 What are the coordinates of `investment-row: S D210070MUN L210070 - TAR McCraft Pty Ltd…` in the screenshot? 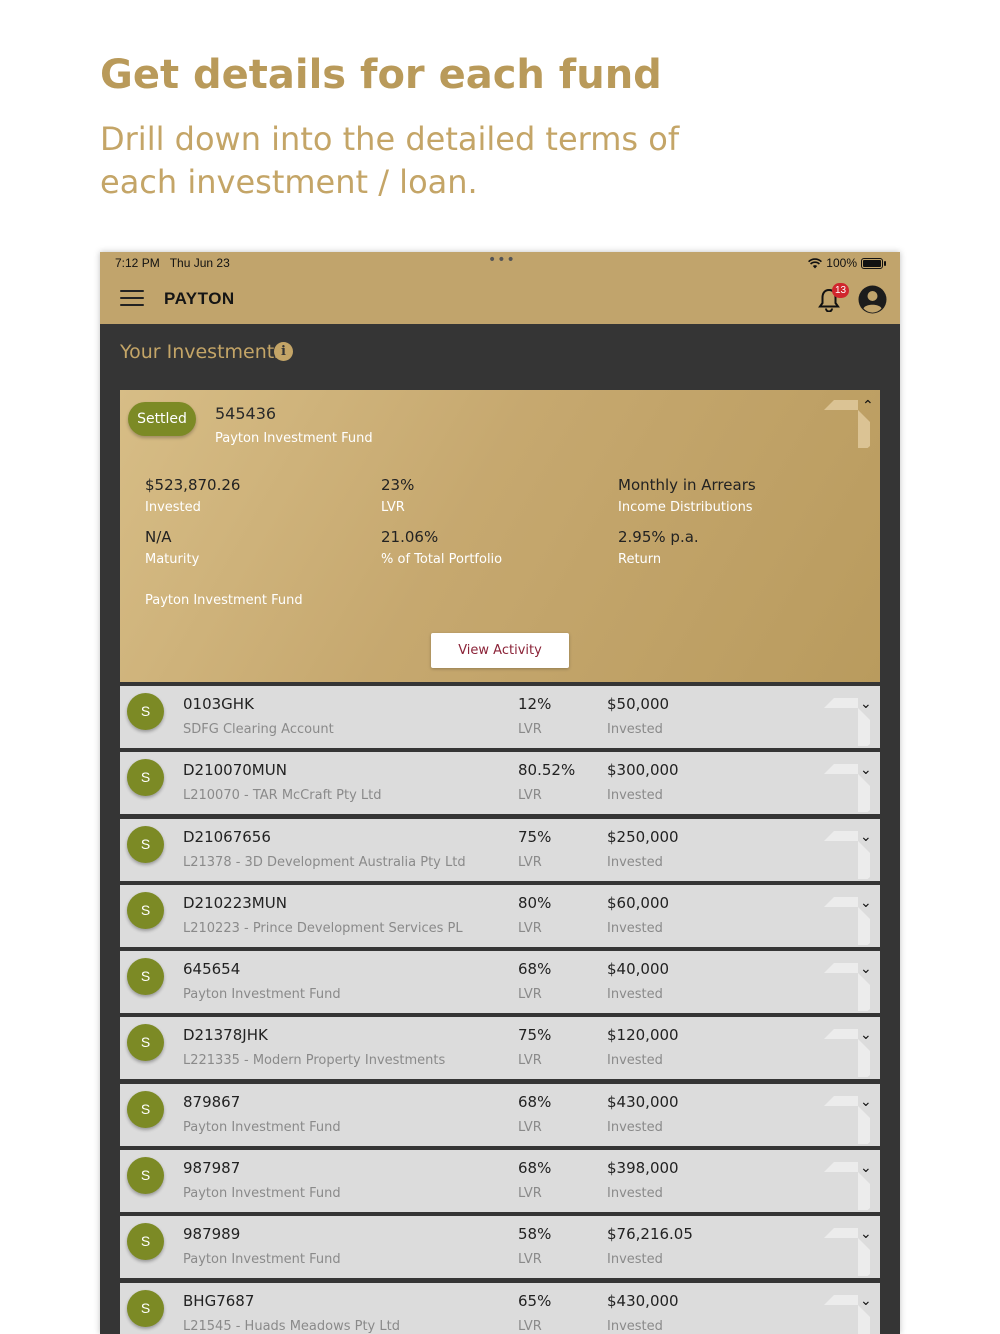 It's located at (500, 783).